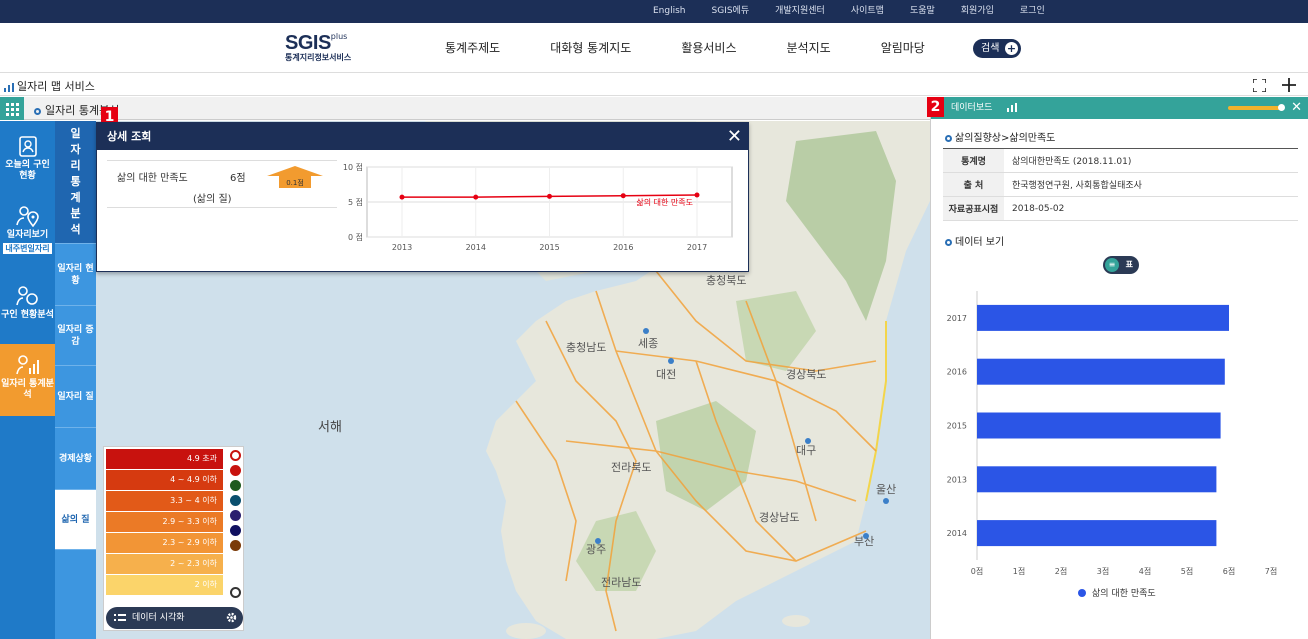  What do you see at coordinates (973, 184) in the screenshot?
I see `info-key: 출 처` at bounding box center [973, 184].